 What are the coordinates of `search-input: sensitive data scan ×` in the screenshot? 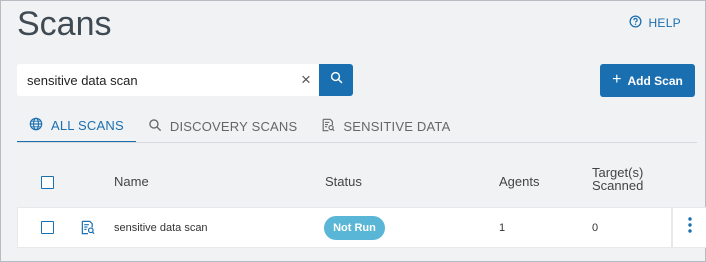 It's located at (168, 80).